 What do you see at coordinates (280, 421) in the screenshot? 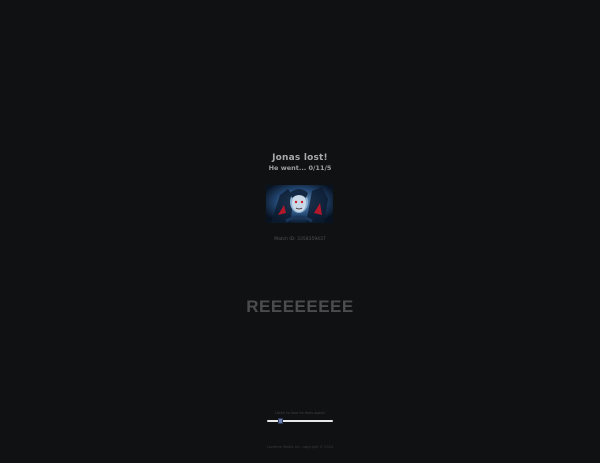
I see `audio-slider-thumb` at bounding box center [280, 421].